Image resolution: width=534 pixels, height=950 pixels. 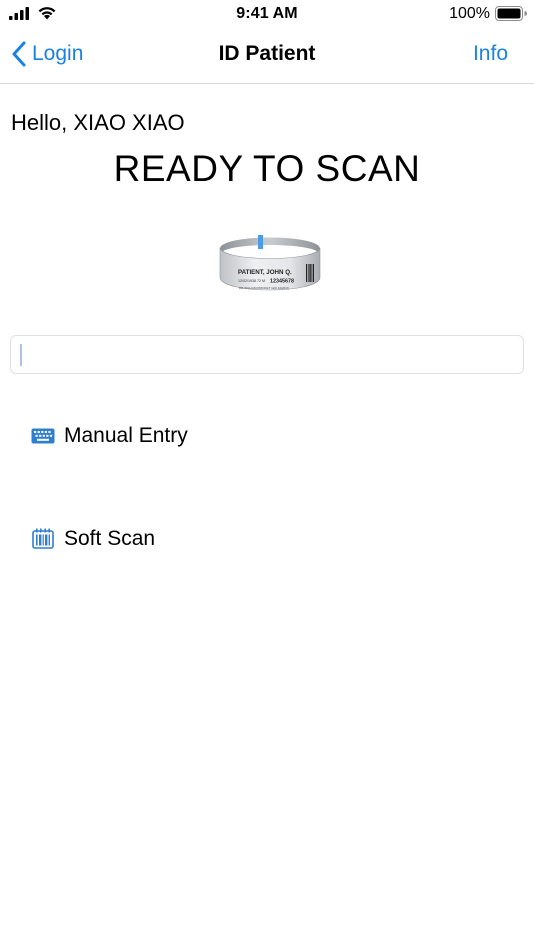 I want to click on wristband-details: 12/02/1938 72 M, so click(x=251, y=281).